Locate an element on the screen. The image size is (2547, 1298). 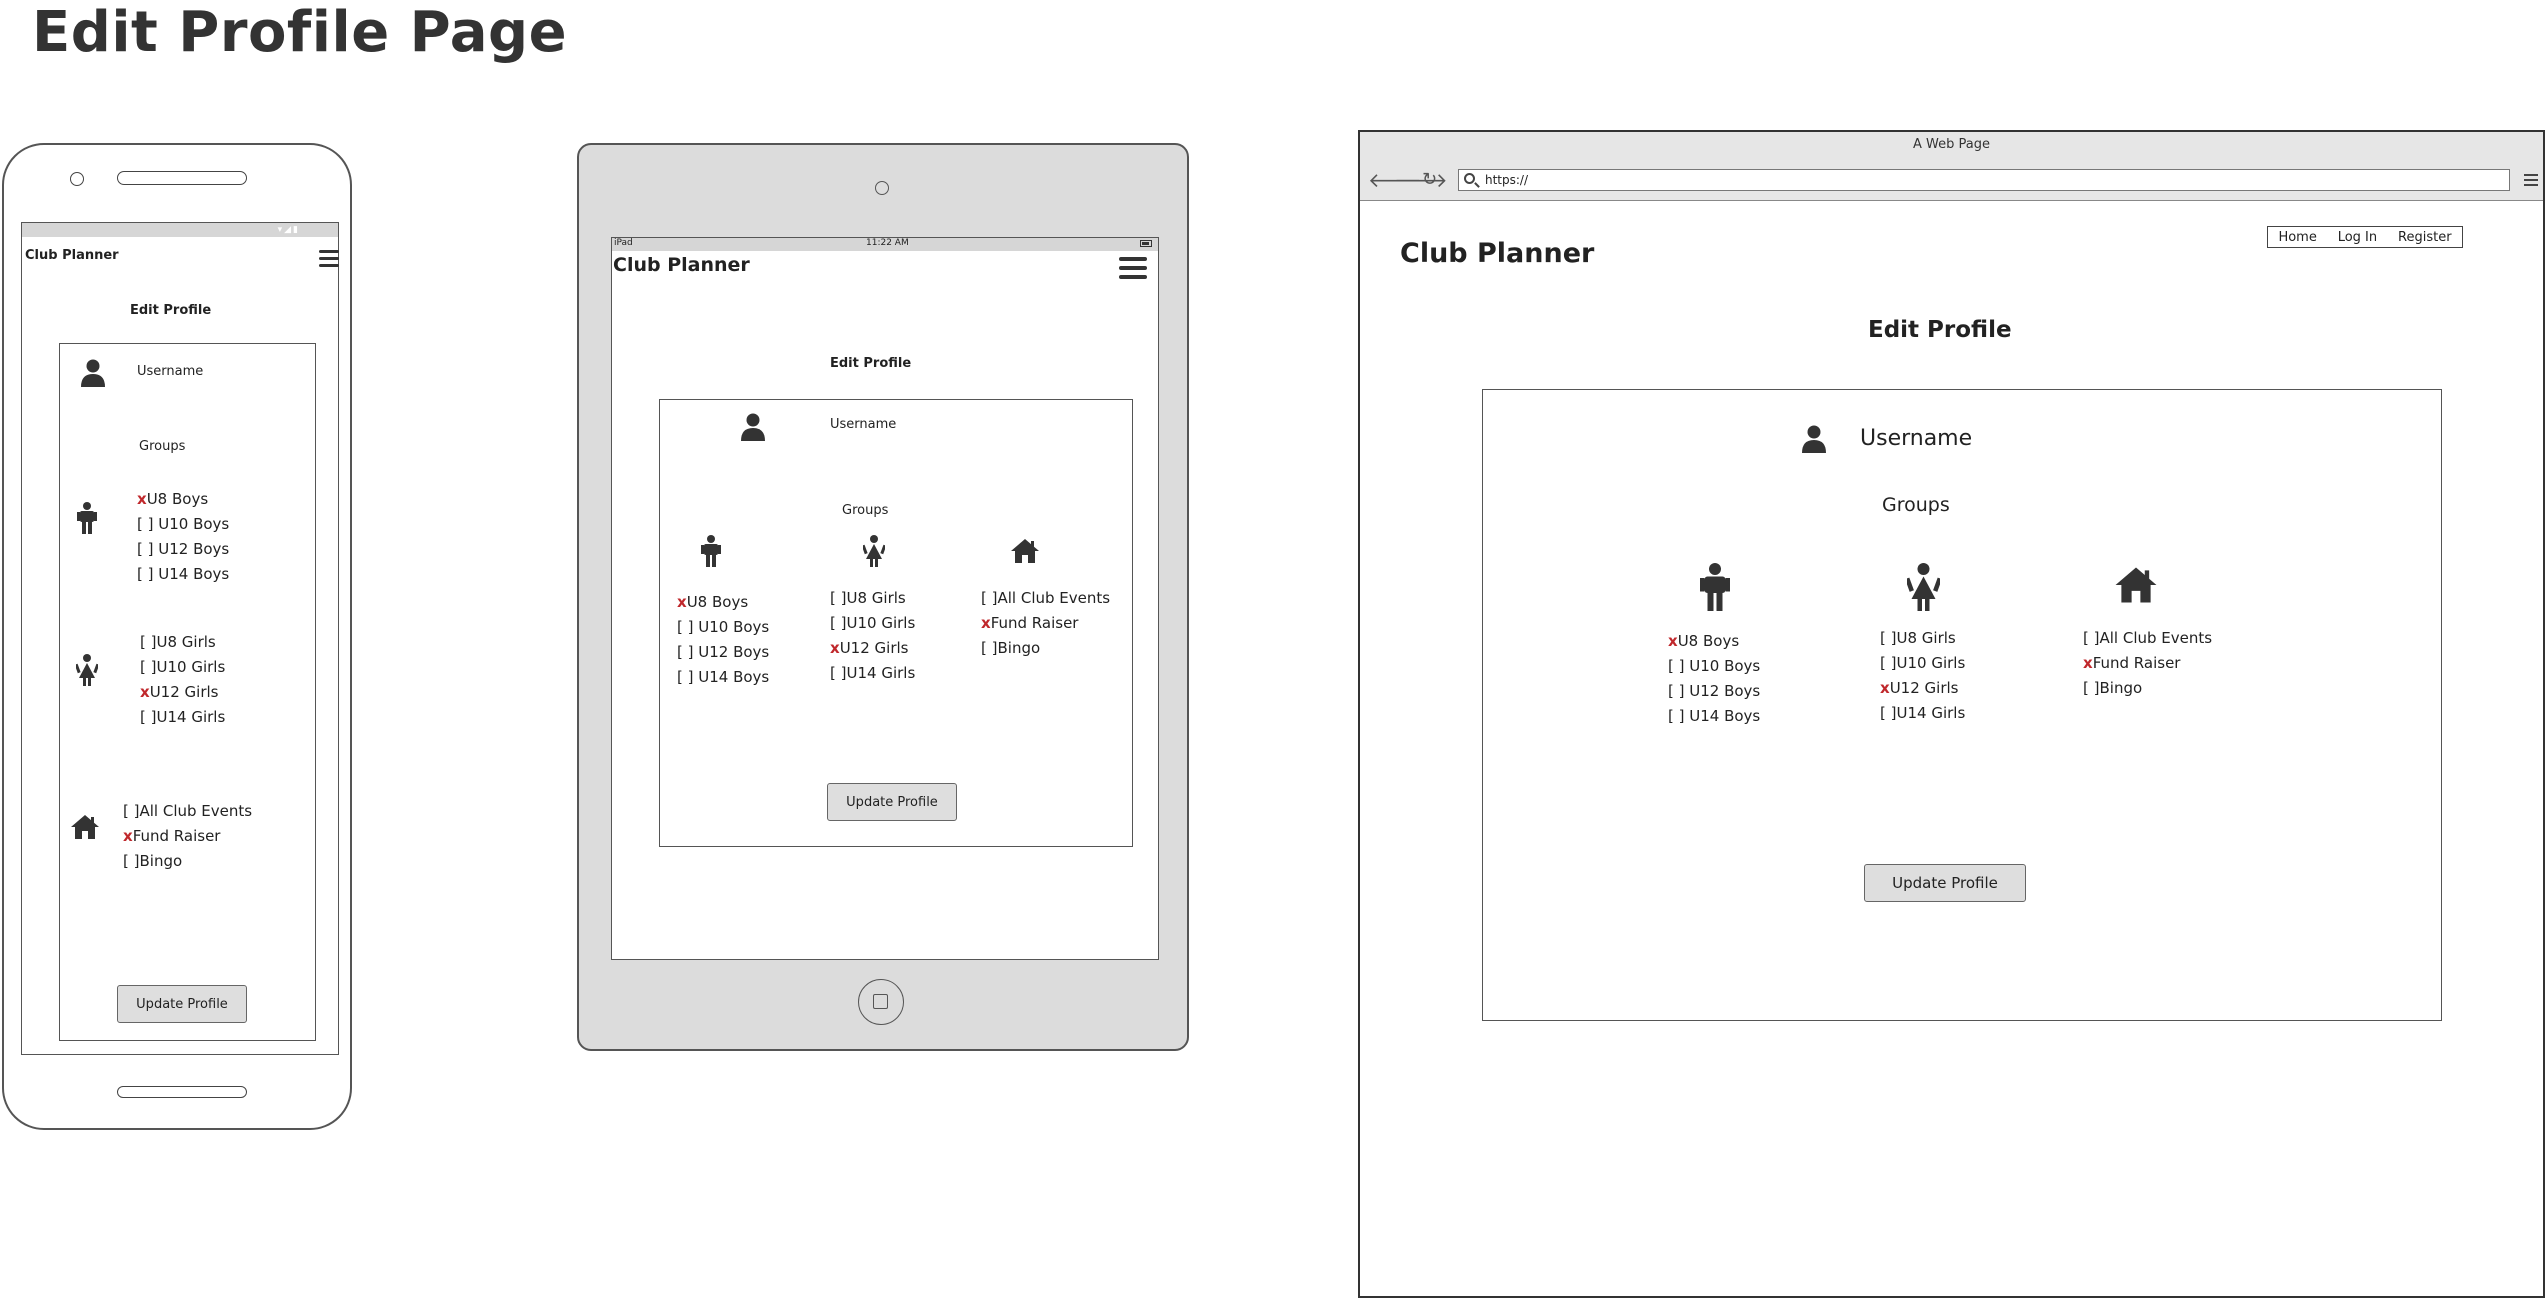
url-bar: https:// is located at coordinates (1984, 180).